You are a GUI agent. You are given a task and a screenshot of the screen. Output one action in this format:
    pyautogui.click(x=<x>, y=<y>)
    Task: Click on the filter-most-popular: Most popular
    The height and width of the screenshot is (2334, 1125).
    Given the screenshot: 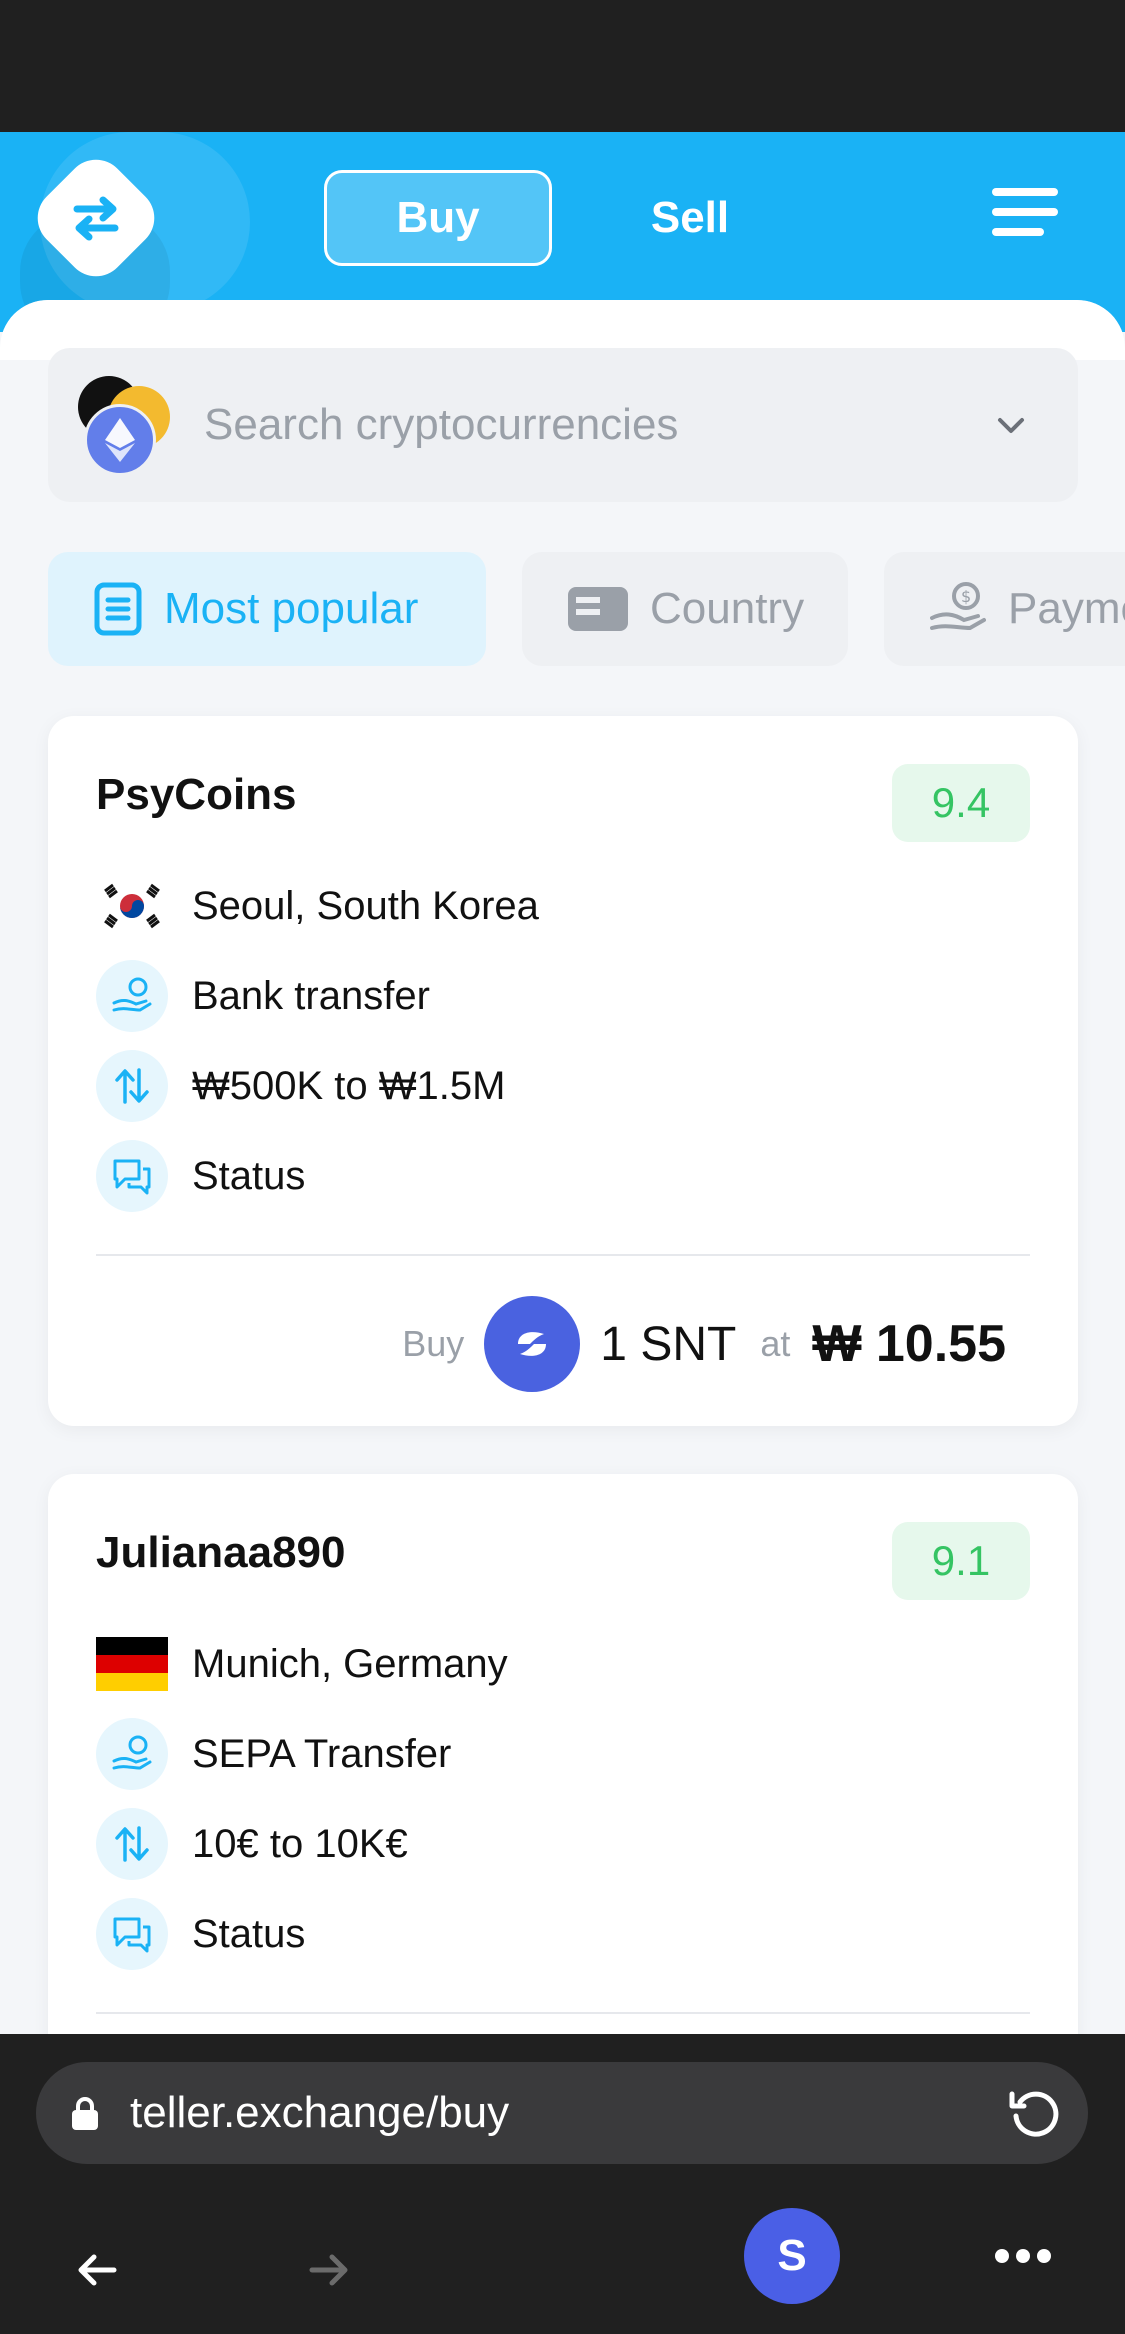 What is the action you would take?
    pyautogui.click(x=267, y=609)
    